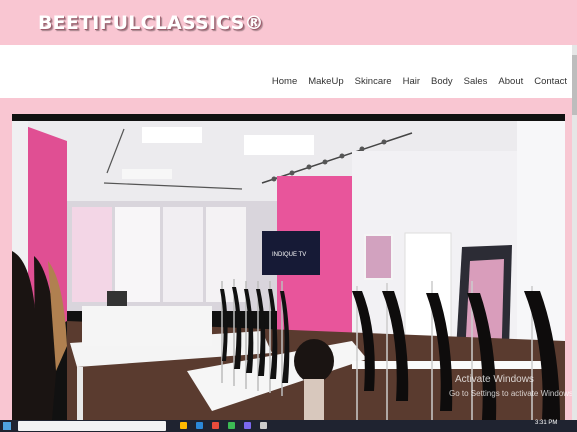 The height and width of the screenshot is (432, 577). I want to click on windows-icon, so click(7, 426).